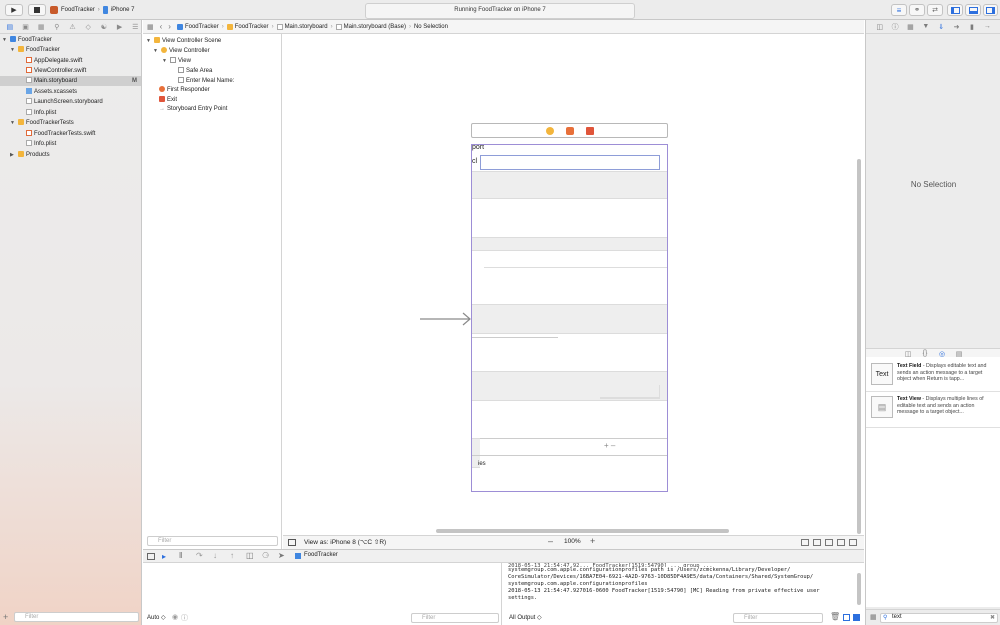 The width and height of the screenshot is (1000, 625). What do you see at coordinates (70, 155) in the screenshot?
I see `tree-item-folder: ▶ Products` at bounding box center [70, 155].